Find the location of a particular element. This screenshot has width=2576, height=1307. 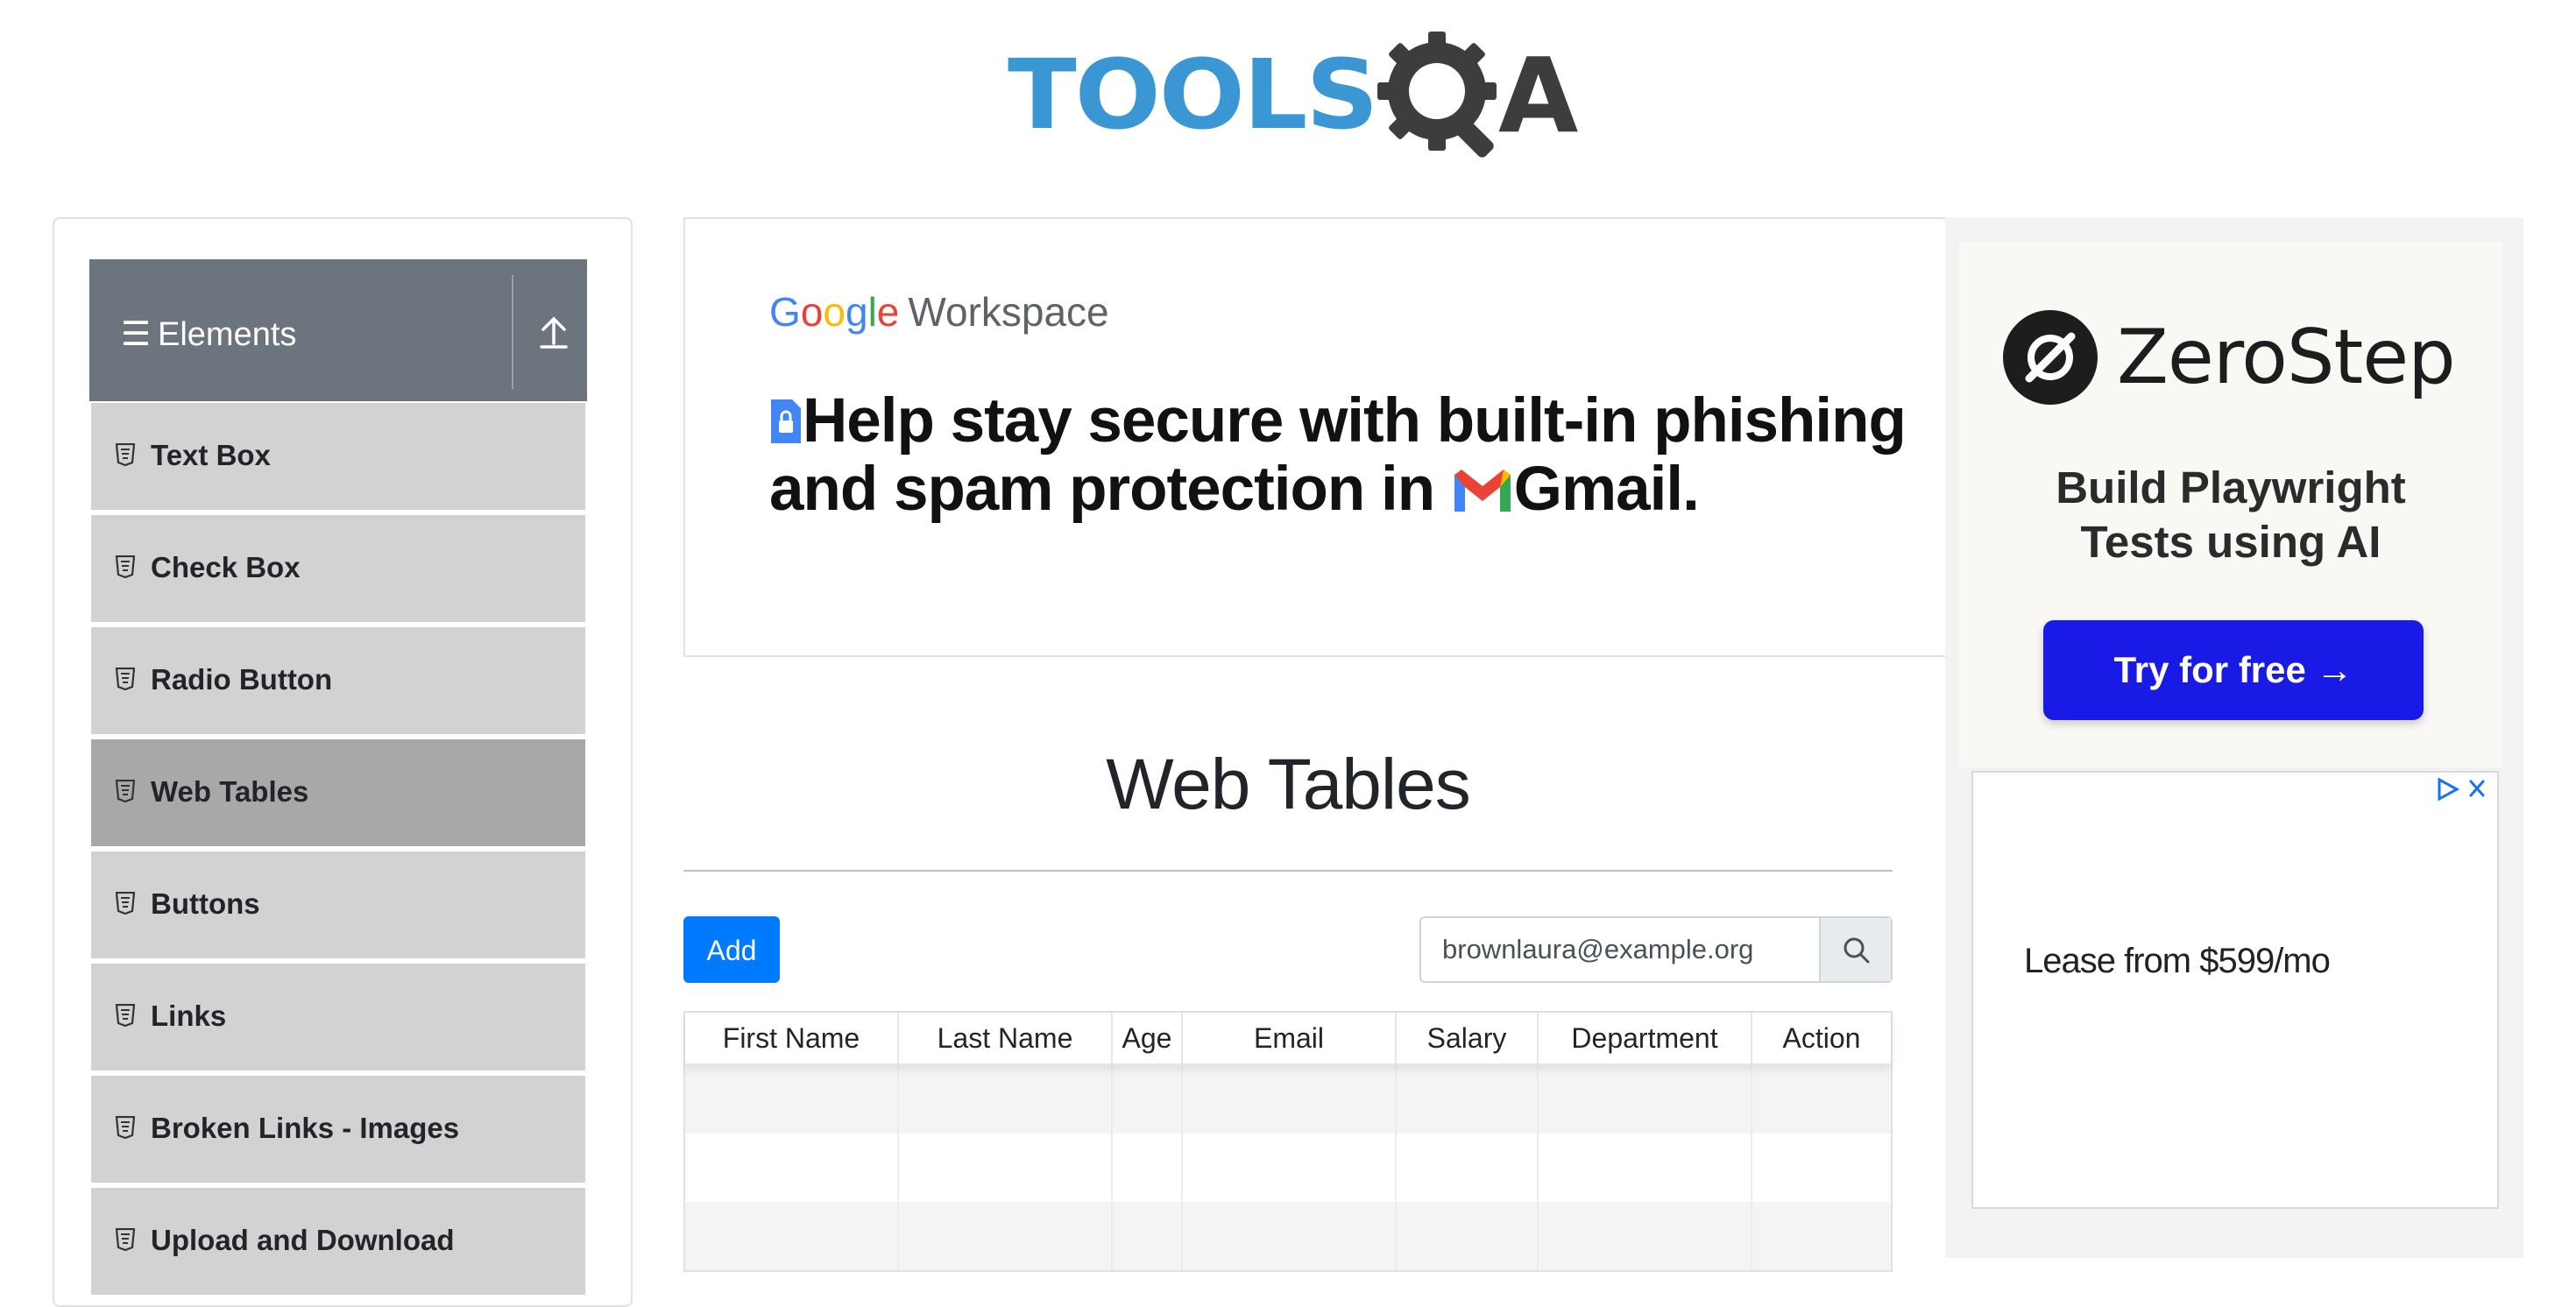

sidebar-item-label: Broken Links - Images is located at coordinates (305, 1128).